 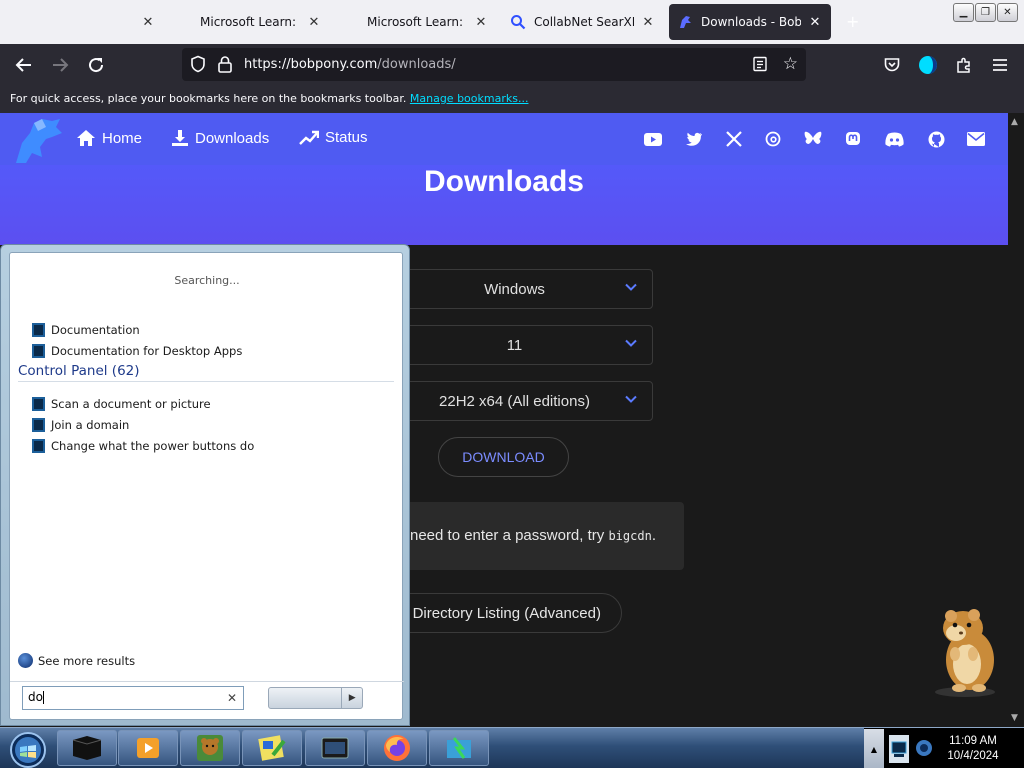 I want to click on hamster-mascot-image, so click(x=965, y=653).